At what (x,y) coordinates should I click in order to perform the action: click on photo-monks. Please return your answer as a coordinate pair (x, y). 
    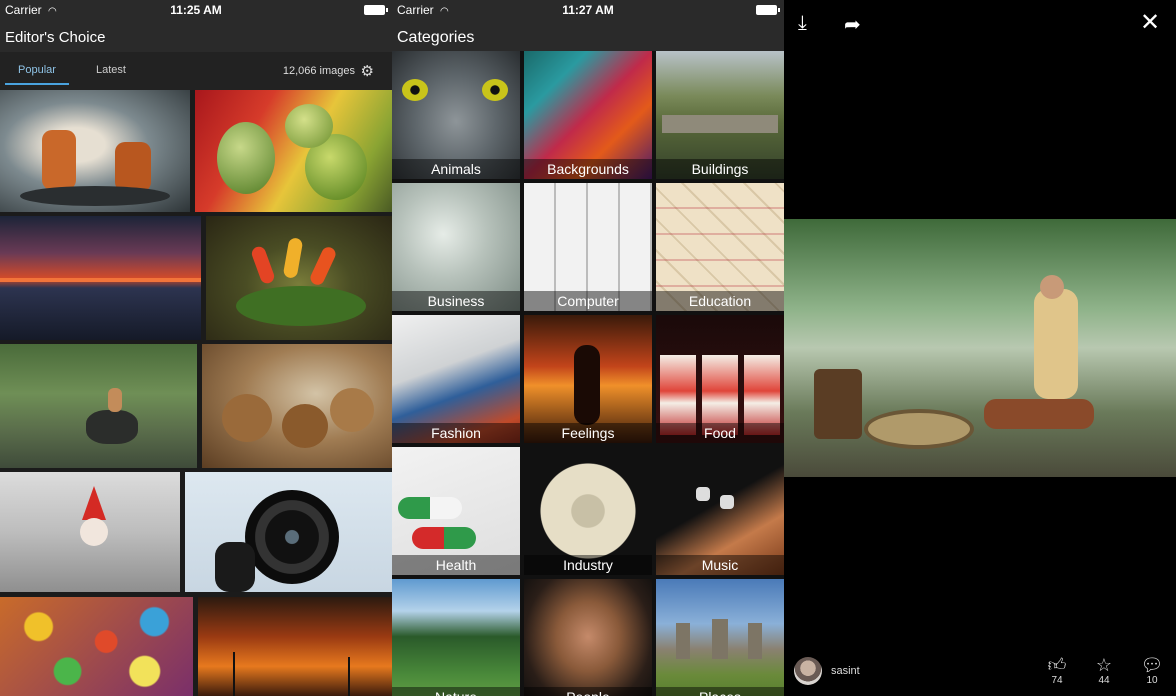
    Looking at the image, I should click on (95, 151).